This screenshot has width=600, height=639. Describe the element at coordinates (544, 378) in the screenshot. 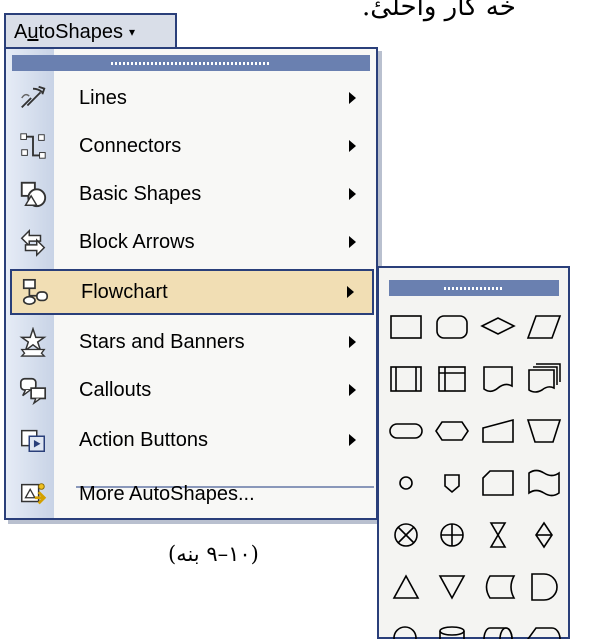

I see `flowchart-multidocument-icon` at that location.